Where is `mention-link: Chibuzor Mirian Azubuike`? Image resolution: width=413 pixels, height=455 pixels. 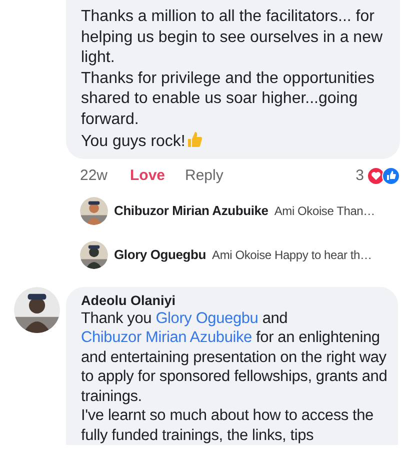
mention-link: Chibuzor Mirian Azubuike is located at coordinates (166, 337).